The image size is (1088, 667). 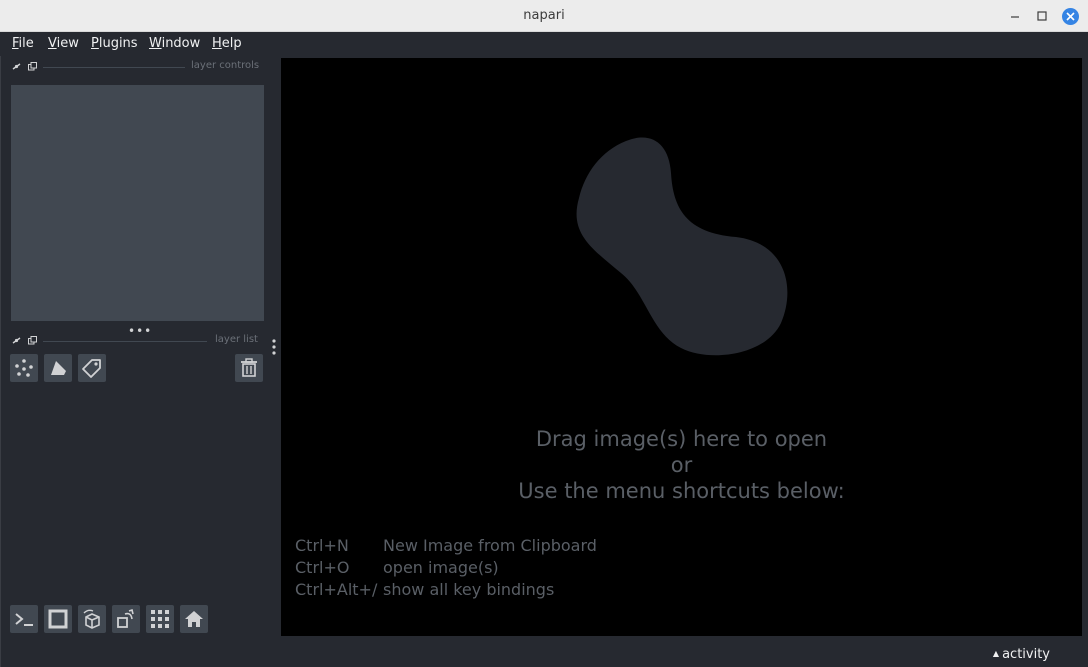 What do you see at coordinates (137, 67) in the screenshot?
I see `layer-controls-header: layer controls` at bounding box center [137, 67].